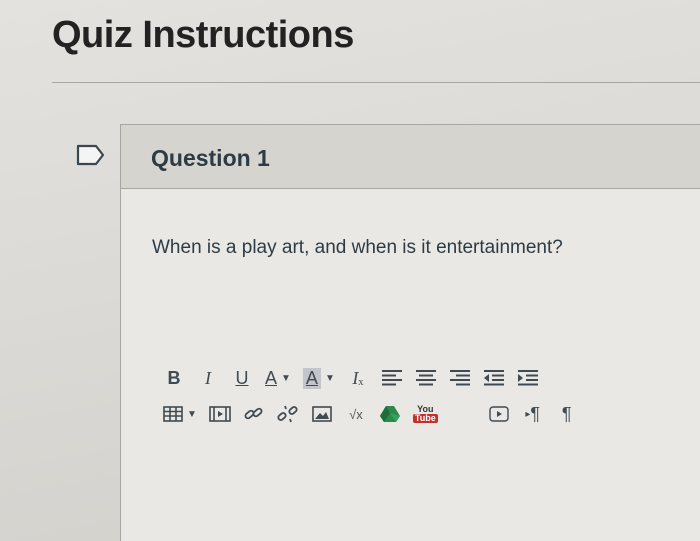 The image size is (700, 541). I want to click on rtl-paragraph-icon: ¶, so click(567, 414).